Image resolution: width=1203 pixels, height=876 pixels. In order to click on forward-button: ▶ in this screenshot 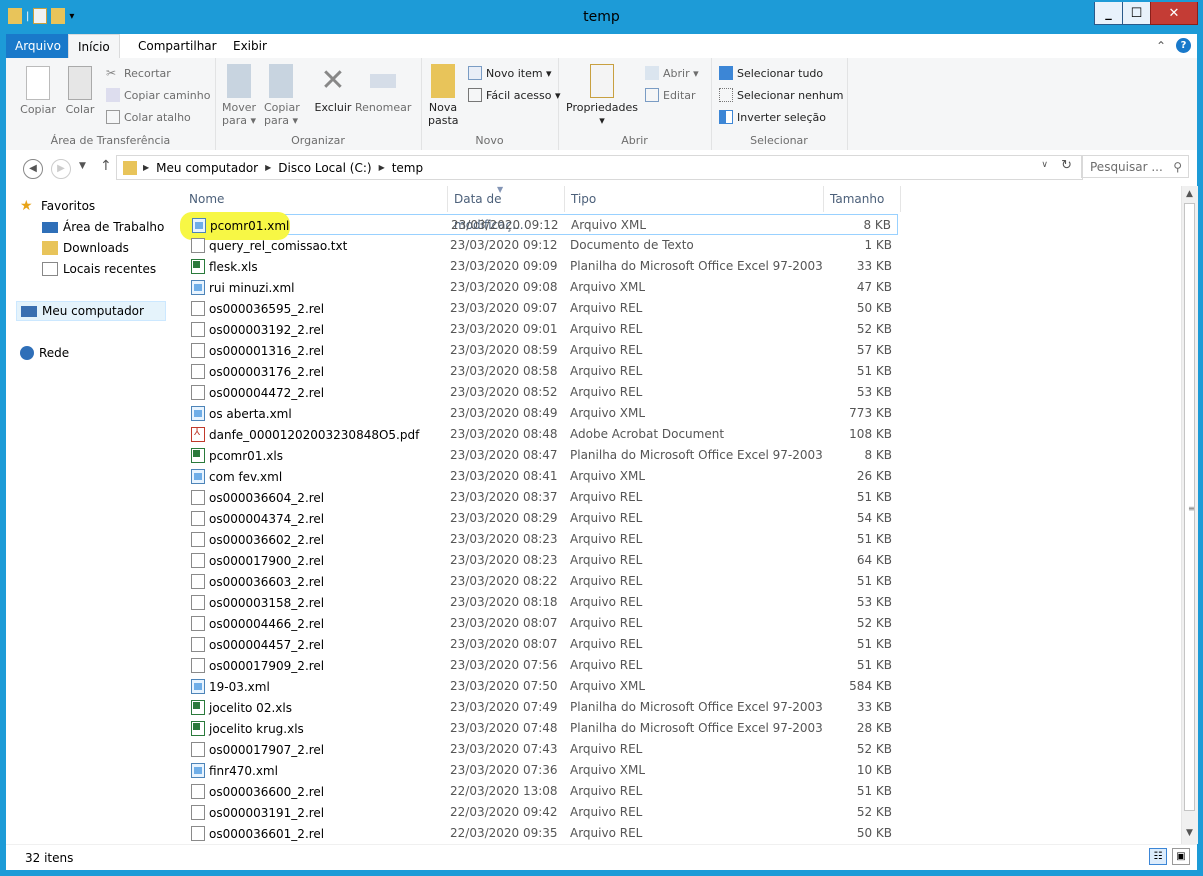, I will do `click(61, 169)`.